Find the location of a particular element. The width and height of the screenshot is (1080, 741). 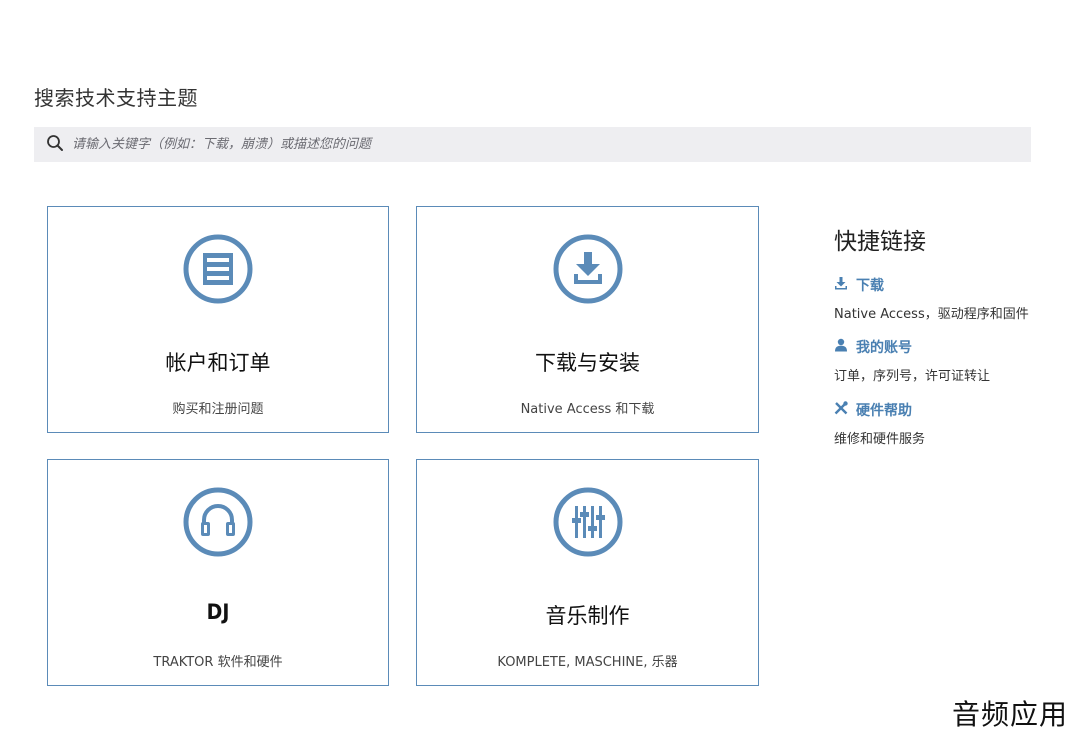

mixer-icon is located at coordinates (588, 522).